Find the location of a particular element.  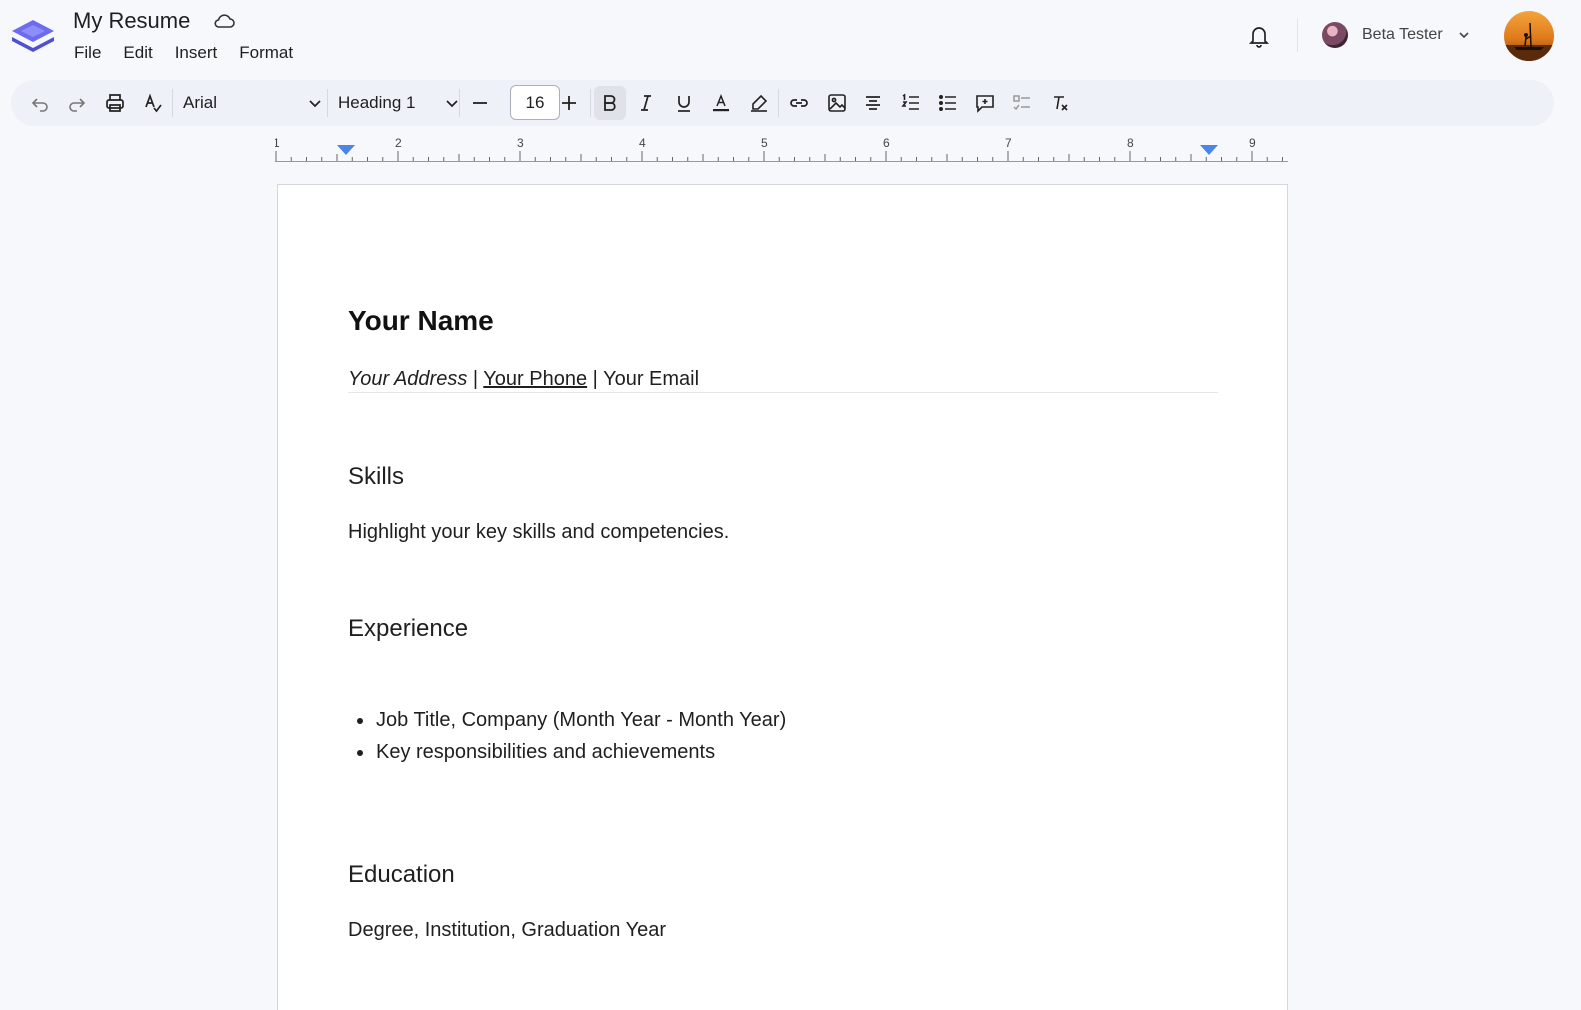

menu-bar: File Edit Insert Format is located at coordinates (183, 53).